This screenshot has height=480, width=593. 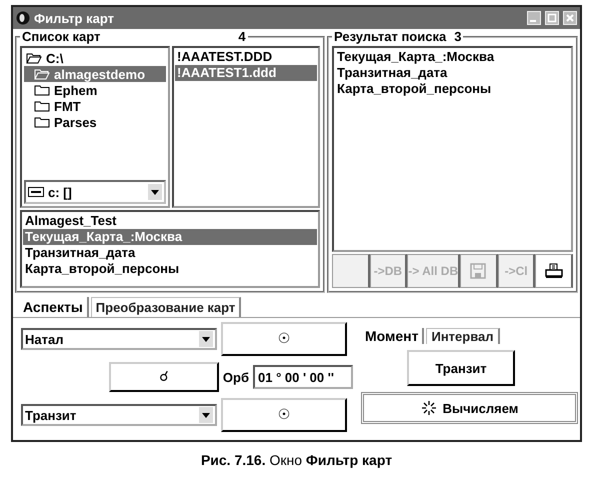 What do you see at coordinates (166, 307) in the screenshot?
I see `tab: Преобразование карт` at bounding box center [166, 307].